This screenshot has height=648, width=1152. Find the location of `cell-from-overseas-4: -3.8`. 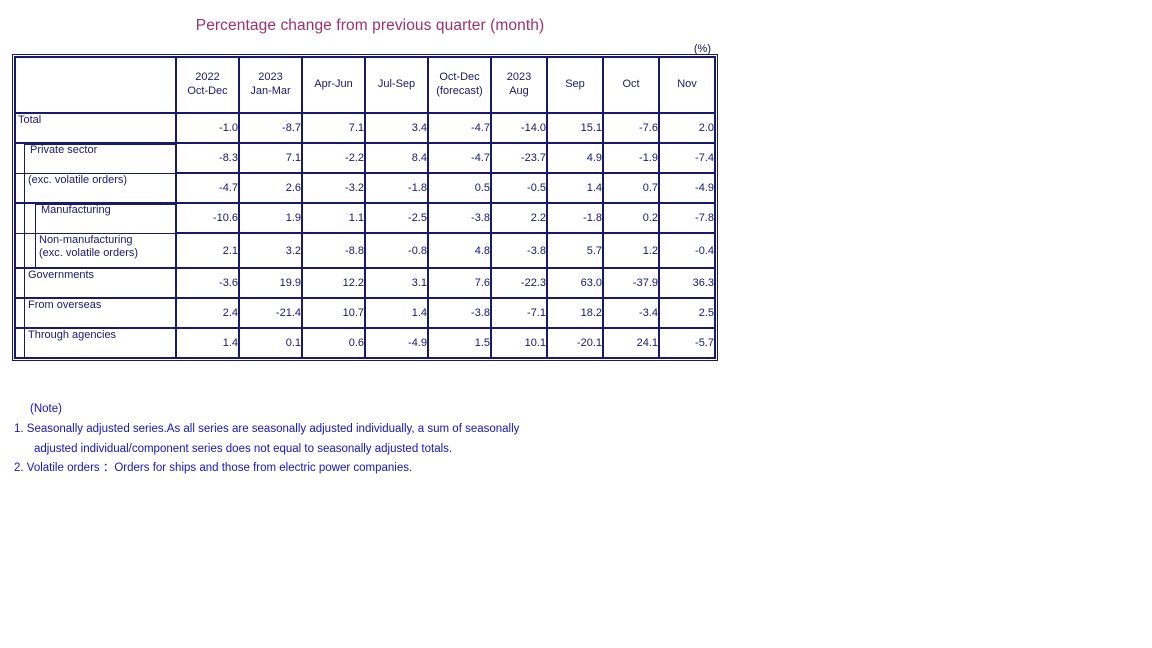

cell-from-overseas-4: -3.8 is located at coordinates (459, 313).